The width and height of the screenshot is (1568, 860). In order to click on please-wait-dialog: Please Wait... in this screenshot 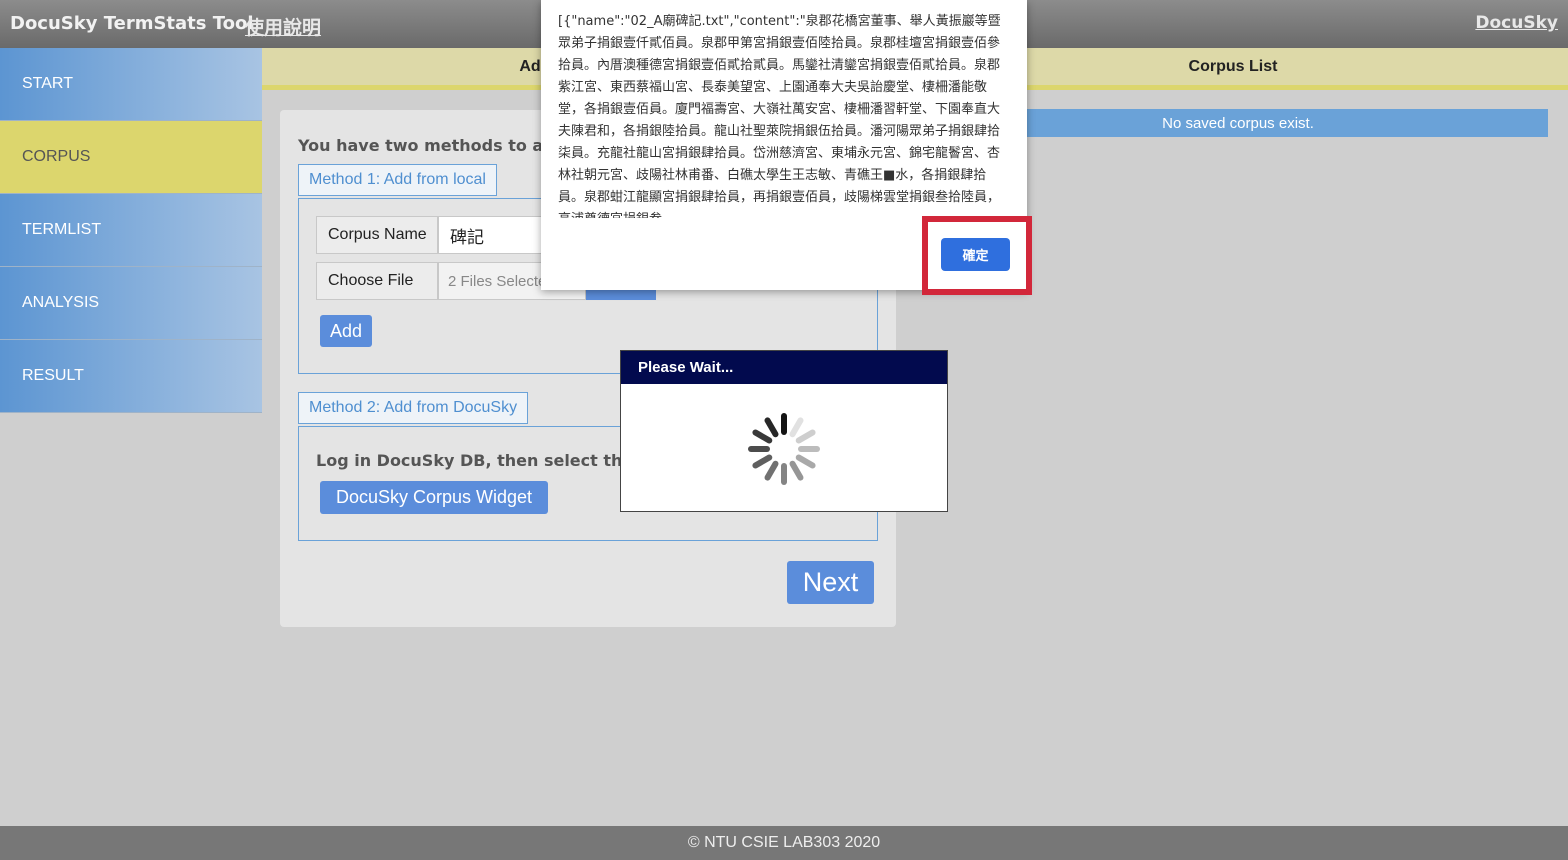, I will do `click(784, 431)`.